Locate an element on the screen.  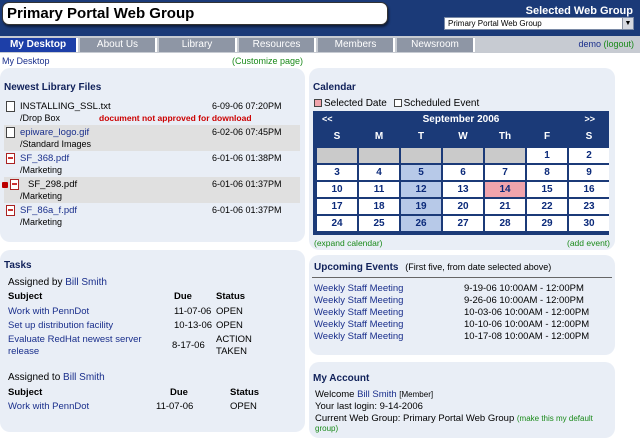
calendar-day: 14 is located at coordinates (505, 189).